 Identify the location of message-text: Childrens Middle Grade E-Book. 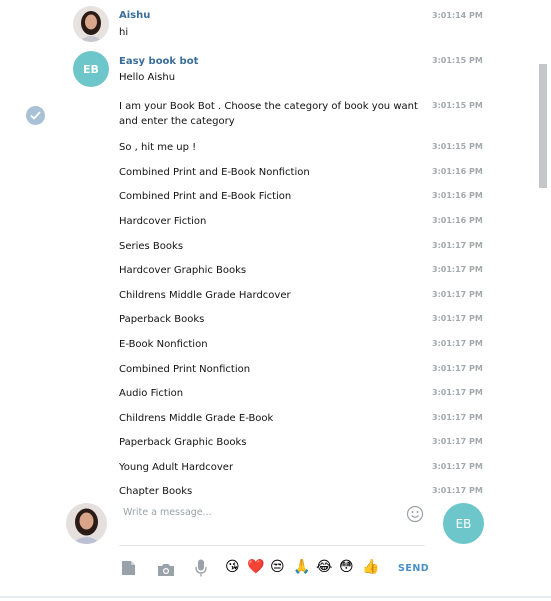
(196, 418).